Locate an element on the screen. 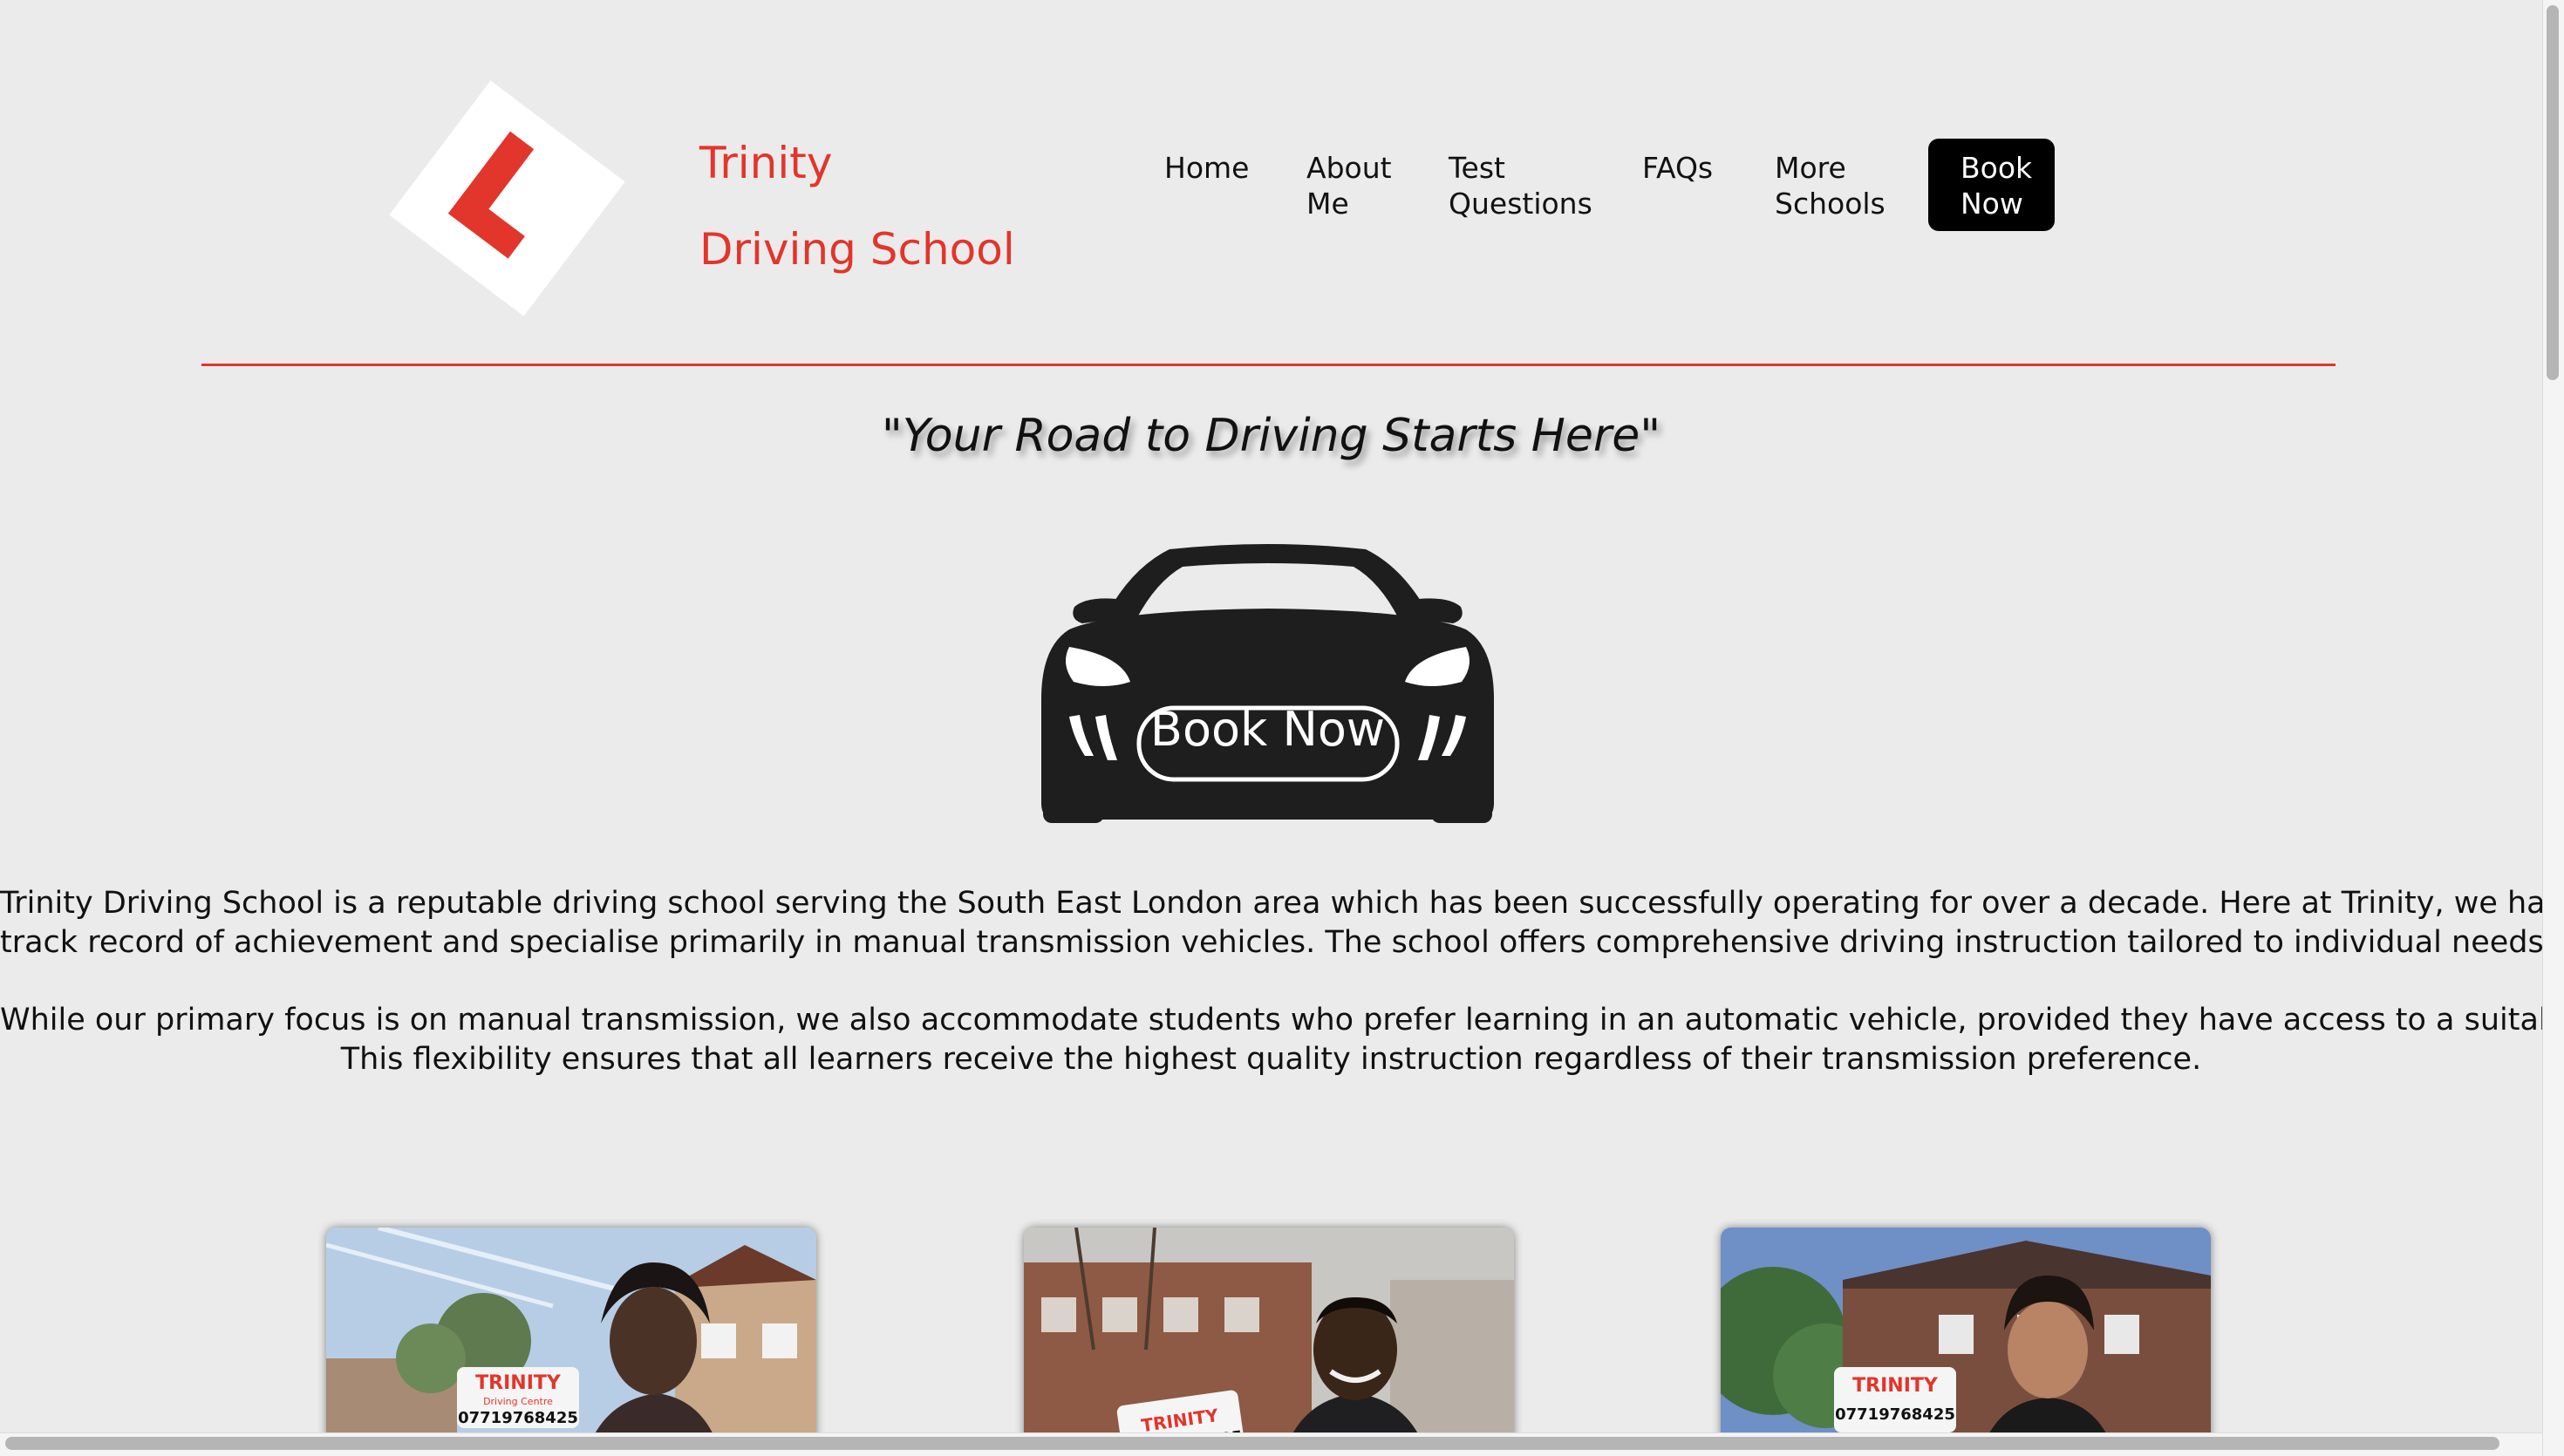 The height and width of the screenshot is (1456, 2564). car-front-icon is located at coordinates (1267, 683).